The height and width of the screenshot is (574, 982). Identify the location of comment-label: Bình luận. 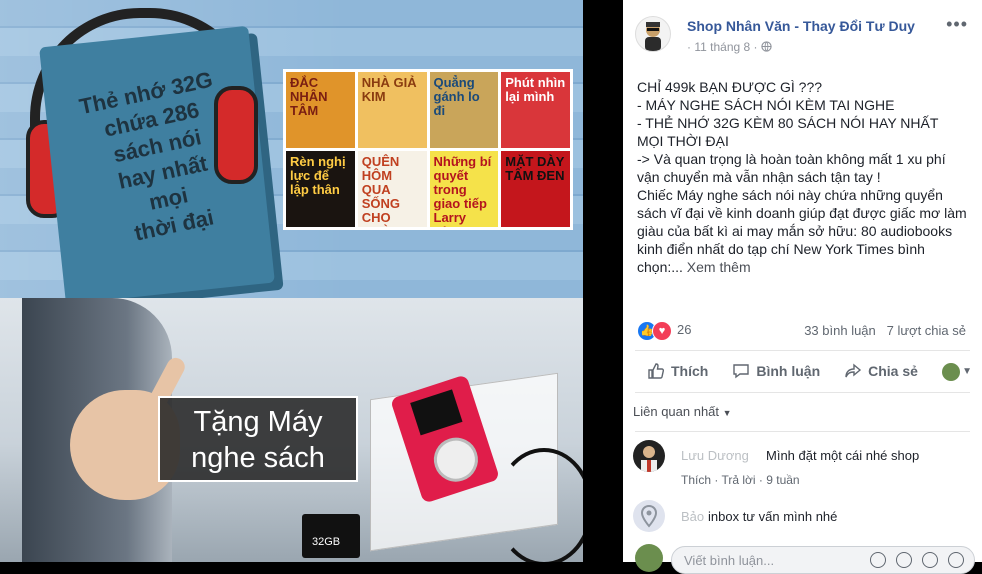
(788, 371).